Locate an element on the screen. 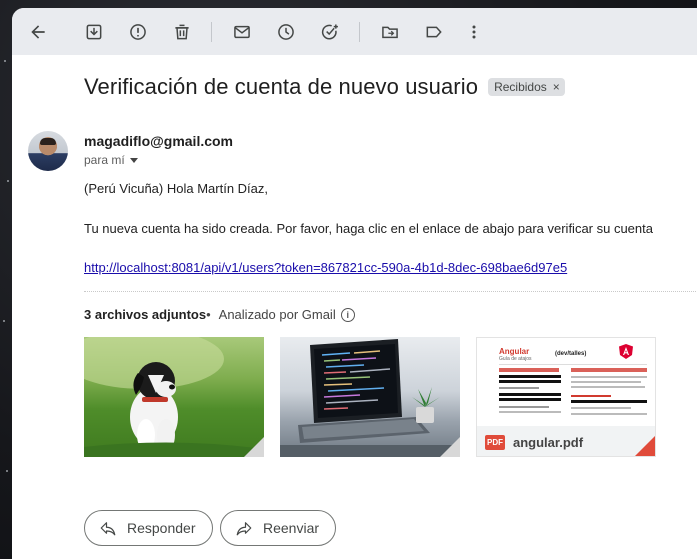 The image size is (697, 559). snooze-icon is located at coordinates (286, 32).